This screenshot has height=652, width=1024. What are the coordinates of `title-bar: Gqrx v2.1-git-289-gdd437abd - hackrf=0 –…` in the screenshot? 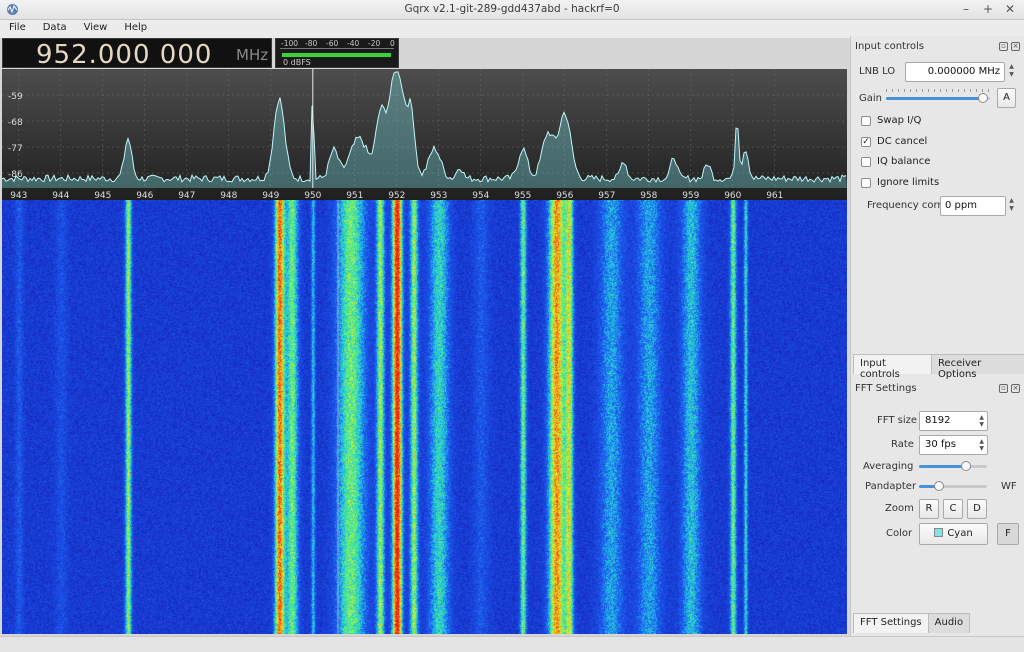 It's located at (512, 10).